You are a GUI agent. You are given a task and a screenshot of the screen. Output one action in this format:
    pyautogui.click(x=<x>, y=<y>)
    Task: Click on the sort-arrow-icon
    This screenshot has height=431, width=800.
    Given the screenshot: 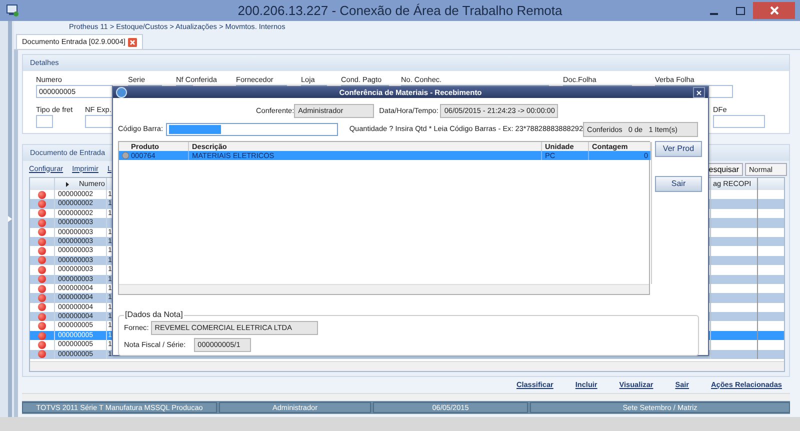 What is the action you would take?
    pyautogui.click(x=67, y=184)
    